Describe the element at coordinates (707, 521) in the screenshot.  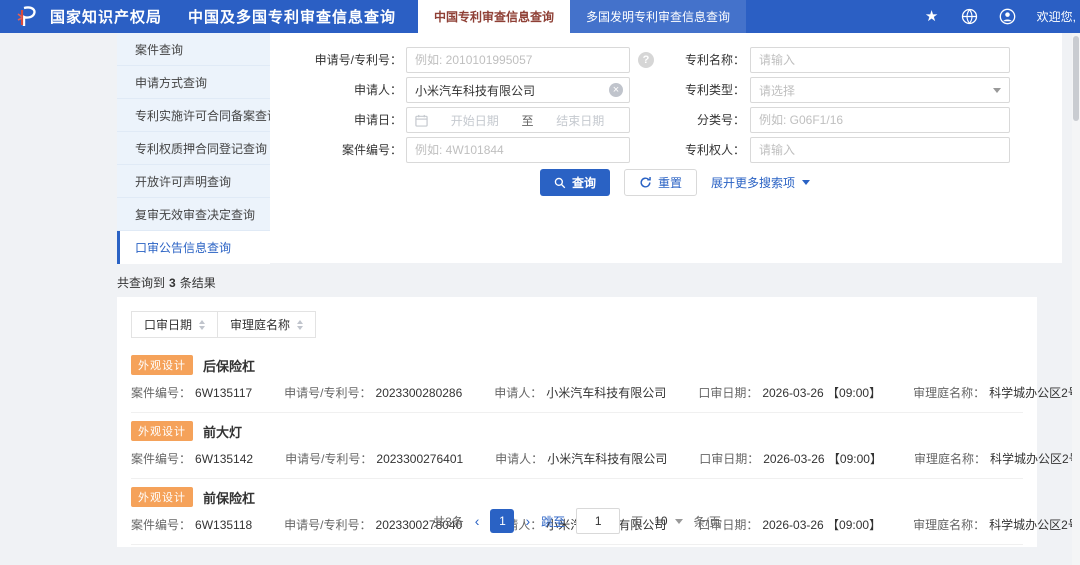
I see `pager-per-page-word: 条/页` at that location.